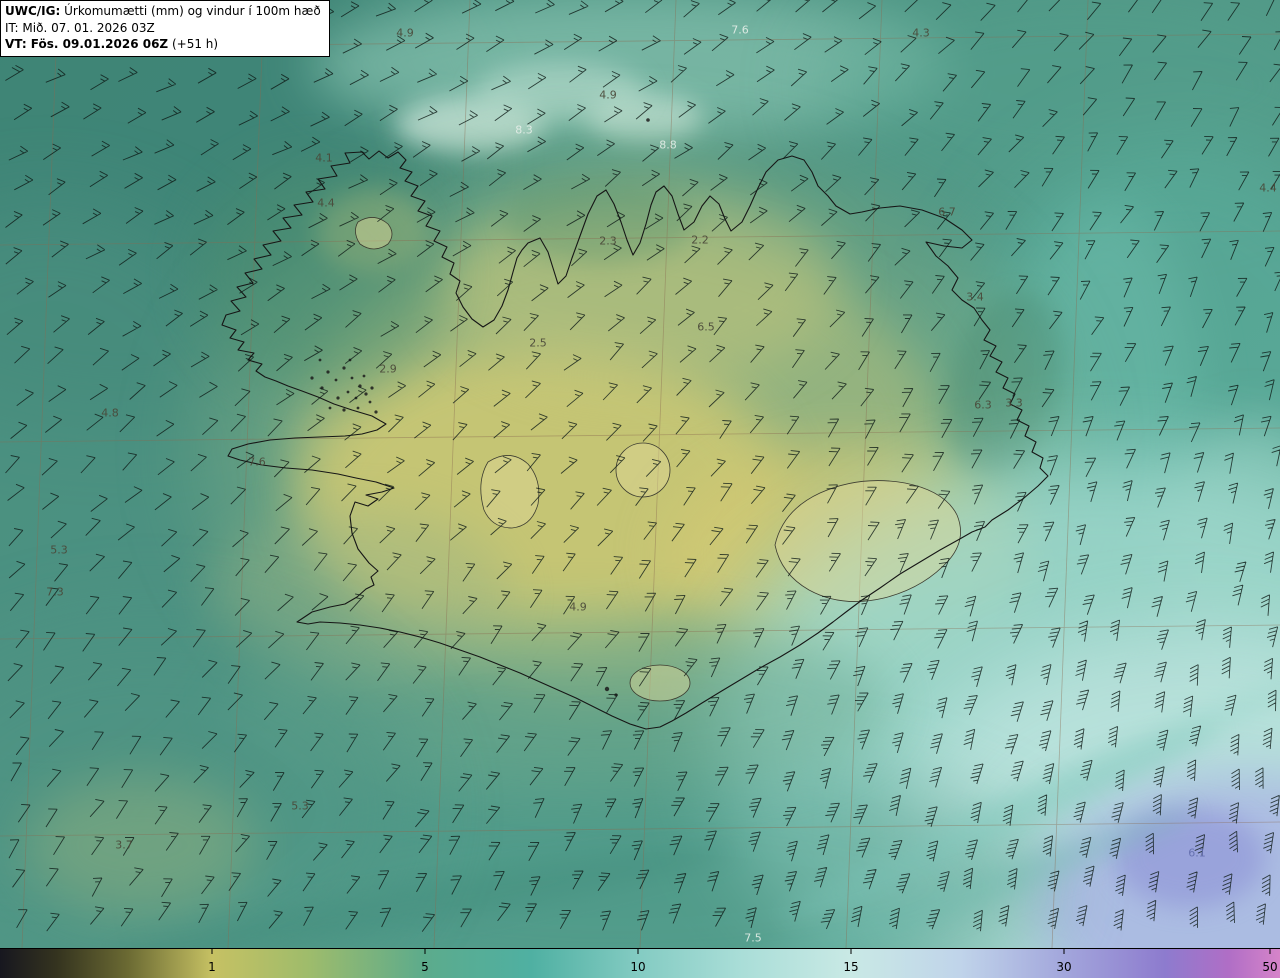 Image resolution: width=1280 pixels, height=978 pixels. Describe the element at coordinates (425, 967) in the screenshot. I see `colorbar-tick-label: 5` at that location.